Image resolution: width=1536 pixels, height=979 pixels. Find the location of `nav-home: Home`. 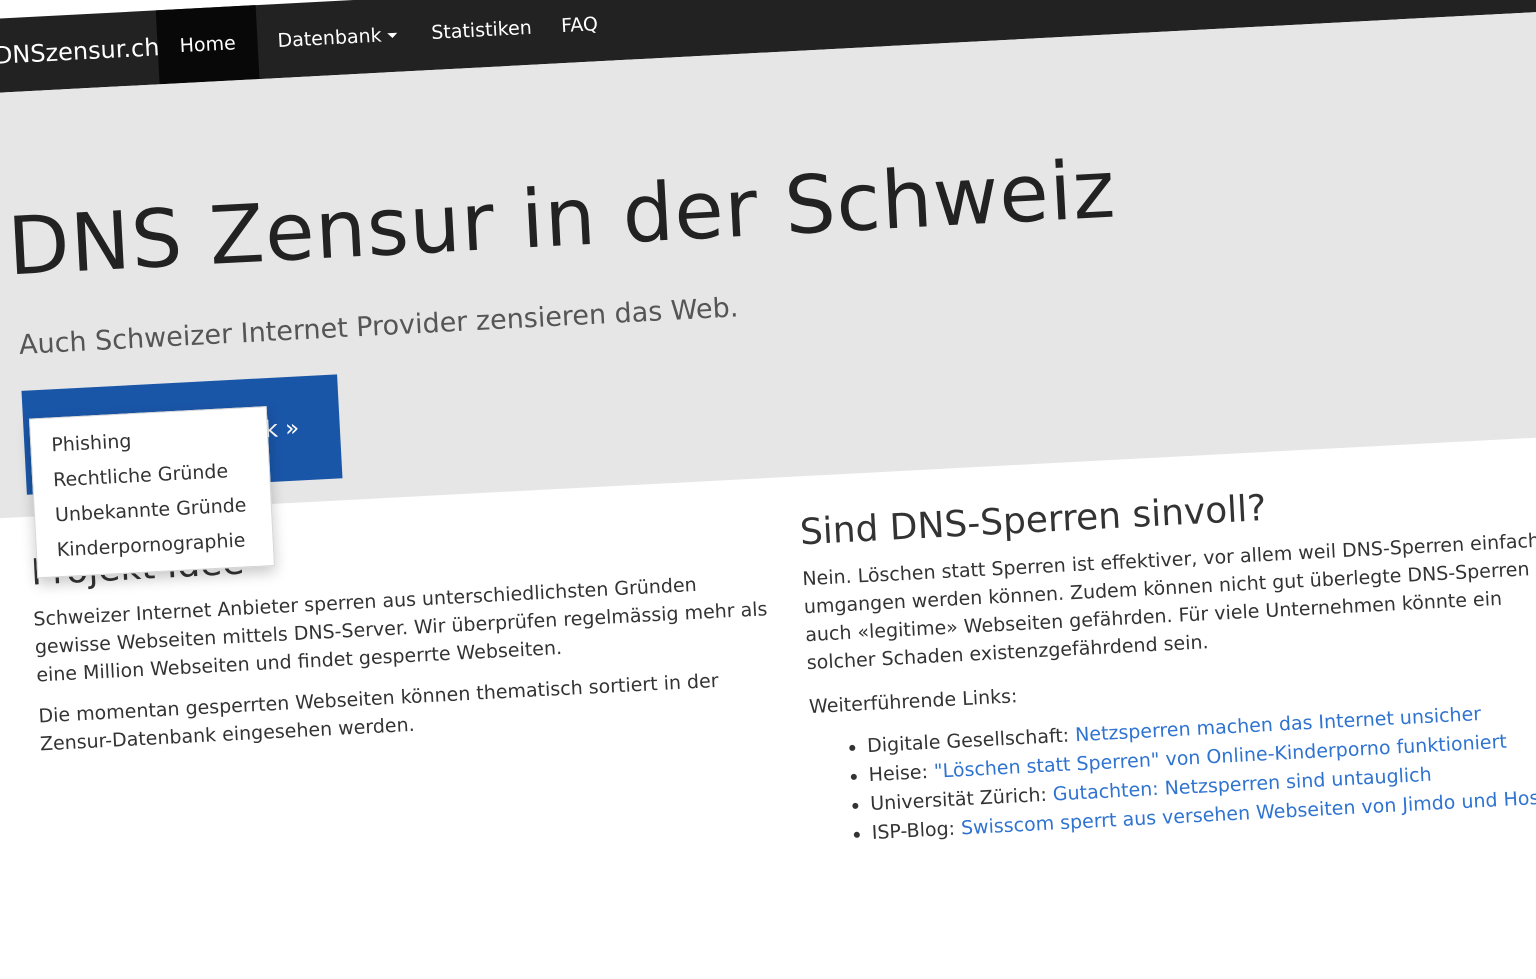

nav-home: Home is located at coordinates (207, 45).